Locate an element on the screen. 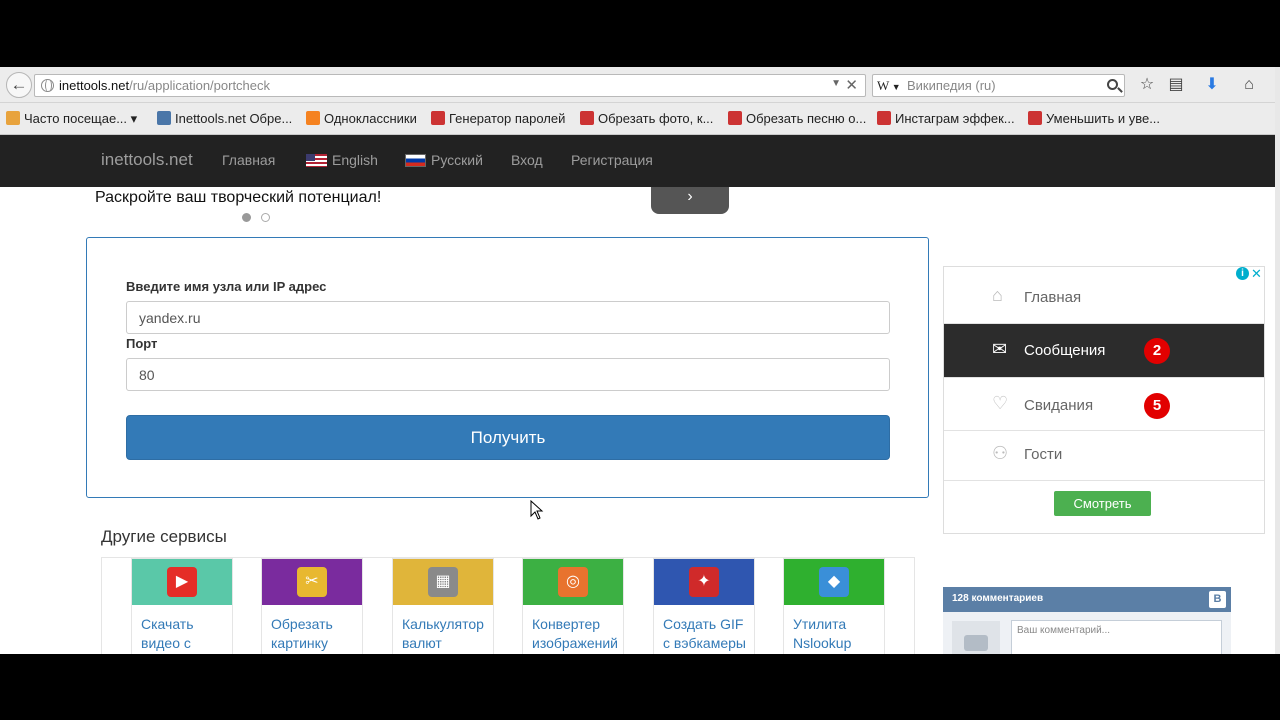  submit-button: Получить is located at coordinates (508, 437).